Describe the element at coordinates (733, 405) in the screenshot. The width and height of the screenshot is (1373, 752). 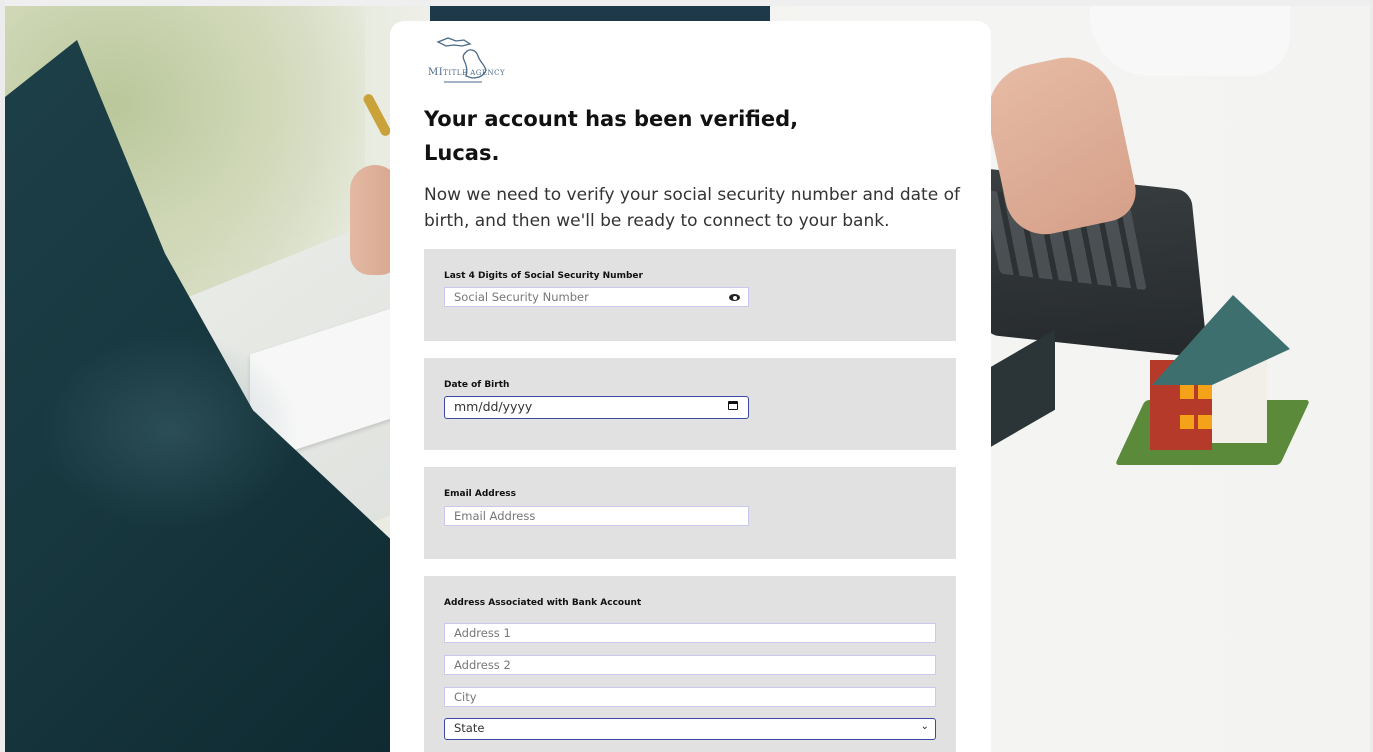
I see `calendar-icon` at that location.